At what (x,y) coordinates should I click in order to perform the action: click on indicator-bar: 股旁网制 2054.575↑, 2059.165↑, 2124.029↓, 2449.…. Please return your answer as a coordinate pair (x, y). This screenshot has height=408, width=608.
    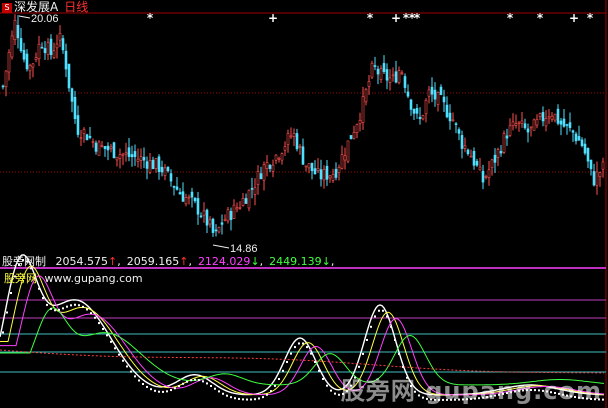
    Looking at the image, I should click on (168, 262).